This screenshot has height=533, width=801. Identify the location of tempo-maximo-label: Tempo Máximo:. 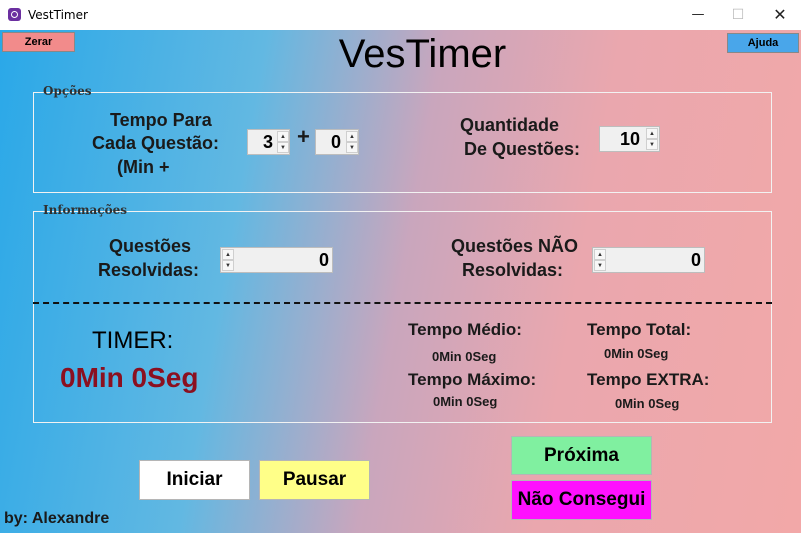
(472, 379).